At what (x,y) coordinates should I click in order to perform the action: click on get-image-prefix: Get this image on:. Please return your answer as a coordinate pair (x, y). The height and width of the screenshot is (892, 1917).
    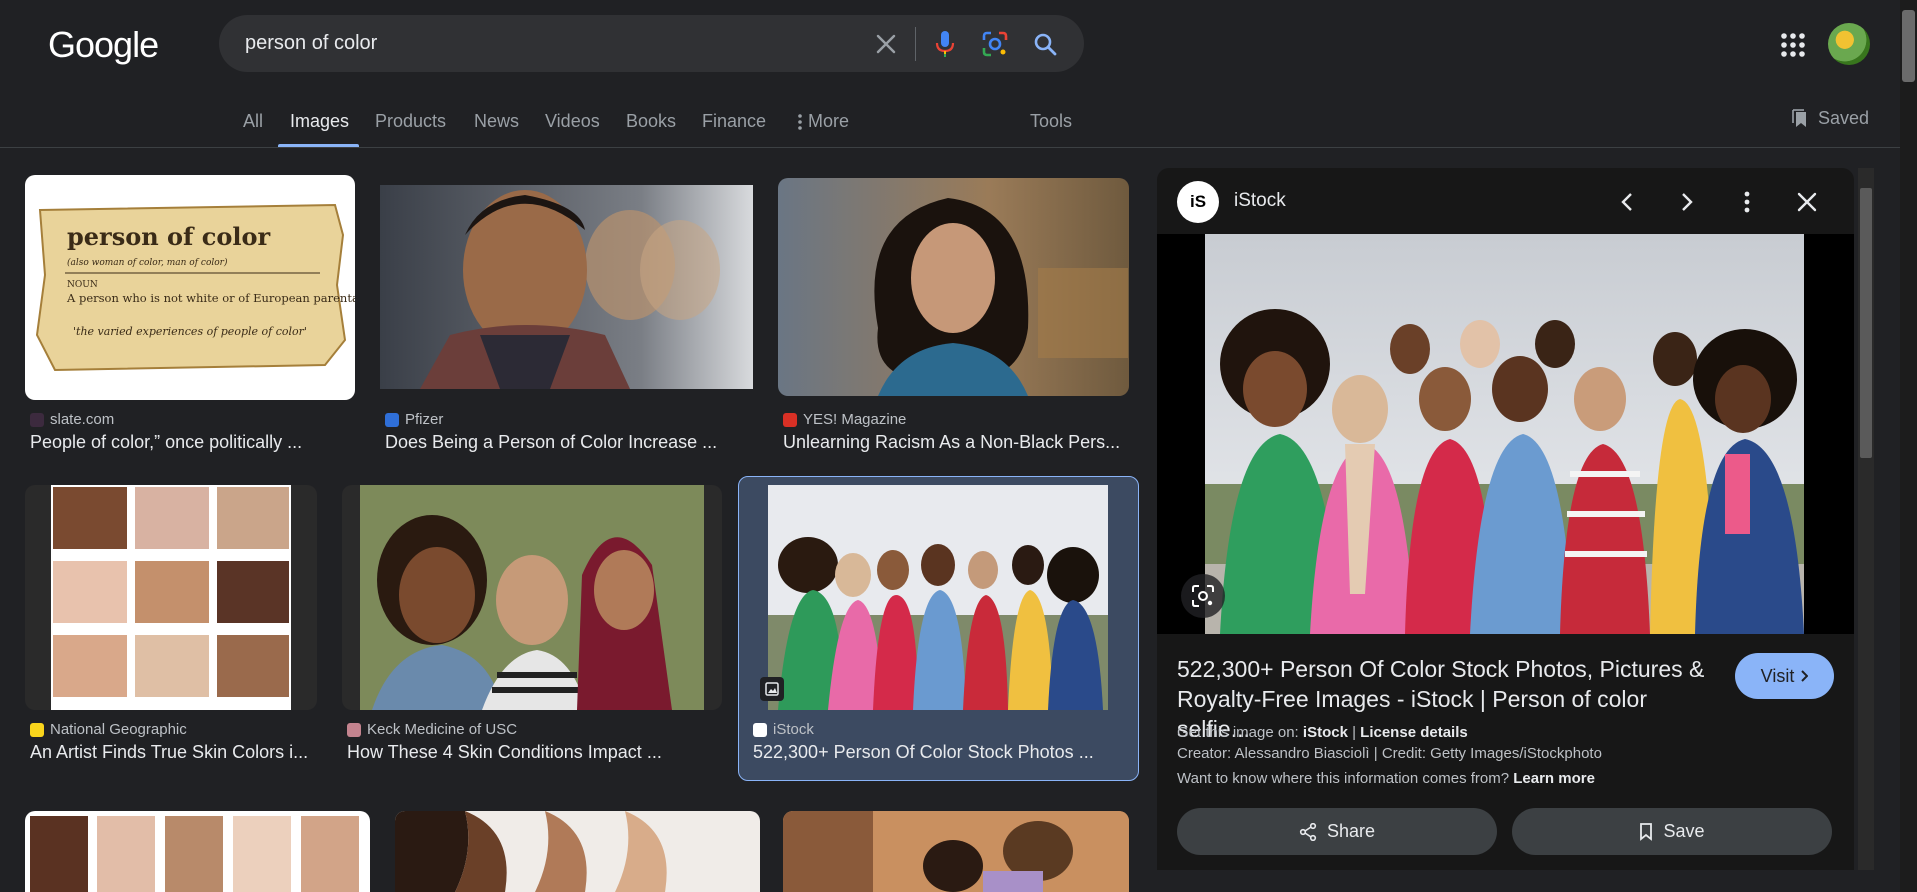
    Looking at the image, I should click on (1238, 732).